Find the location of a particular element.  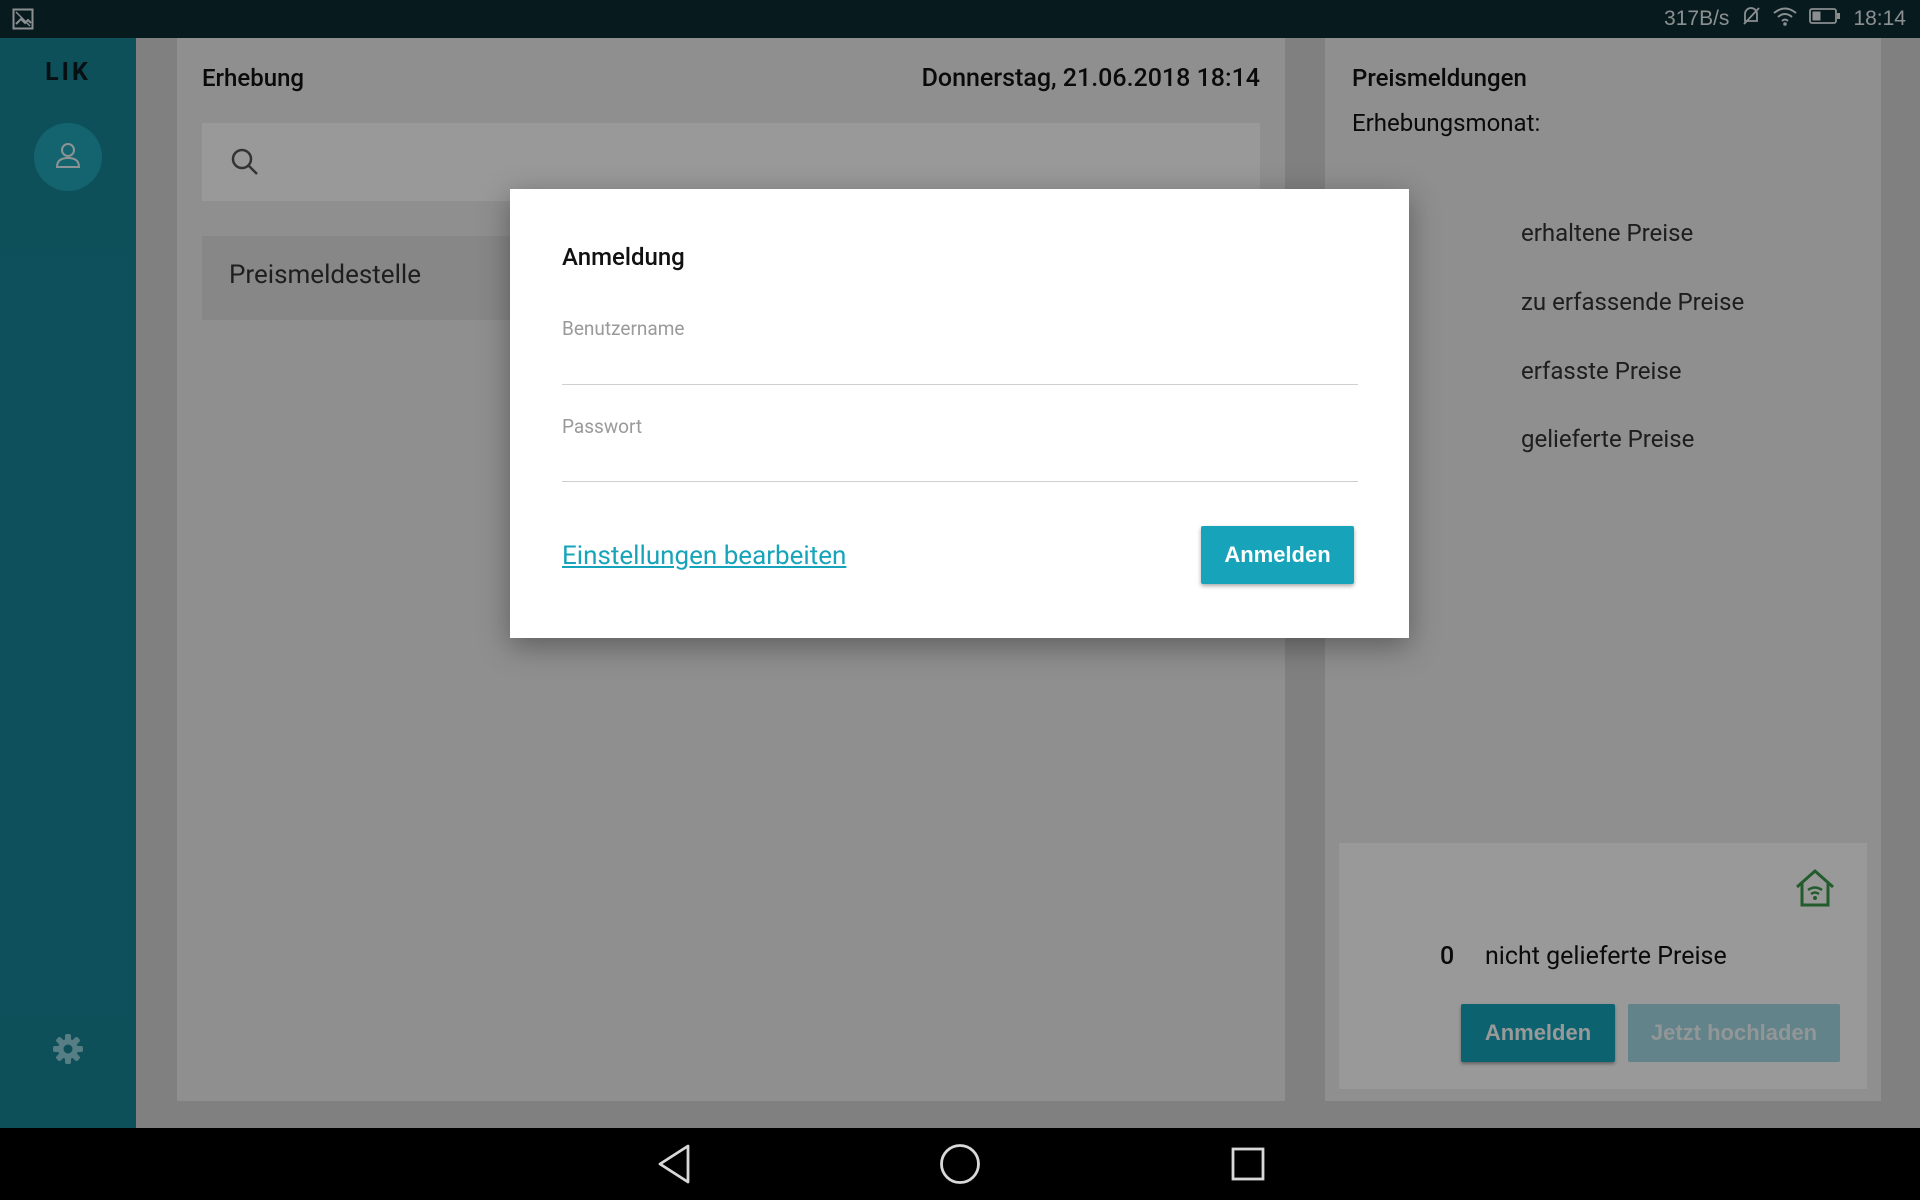

navigation-bar is located at coordinates (960, 1164).